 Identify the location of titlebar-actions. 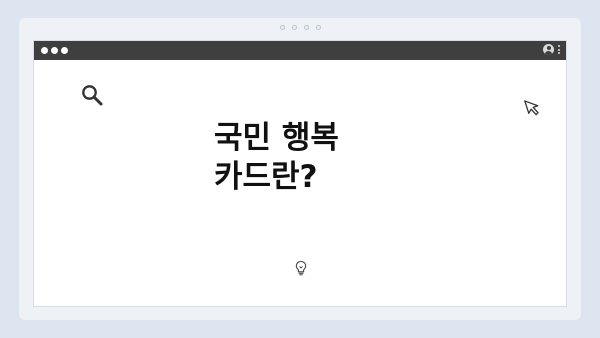
(551, 49).